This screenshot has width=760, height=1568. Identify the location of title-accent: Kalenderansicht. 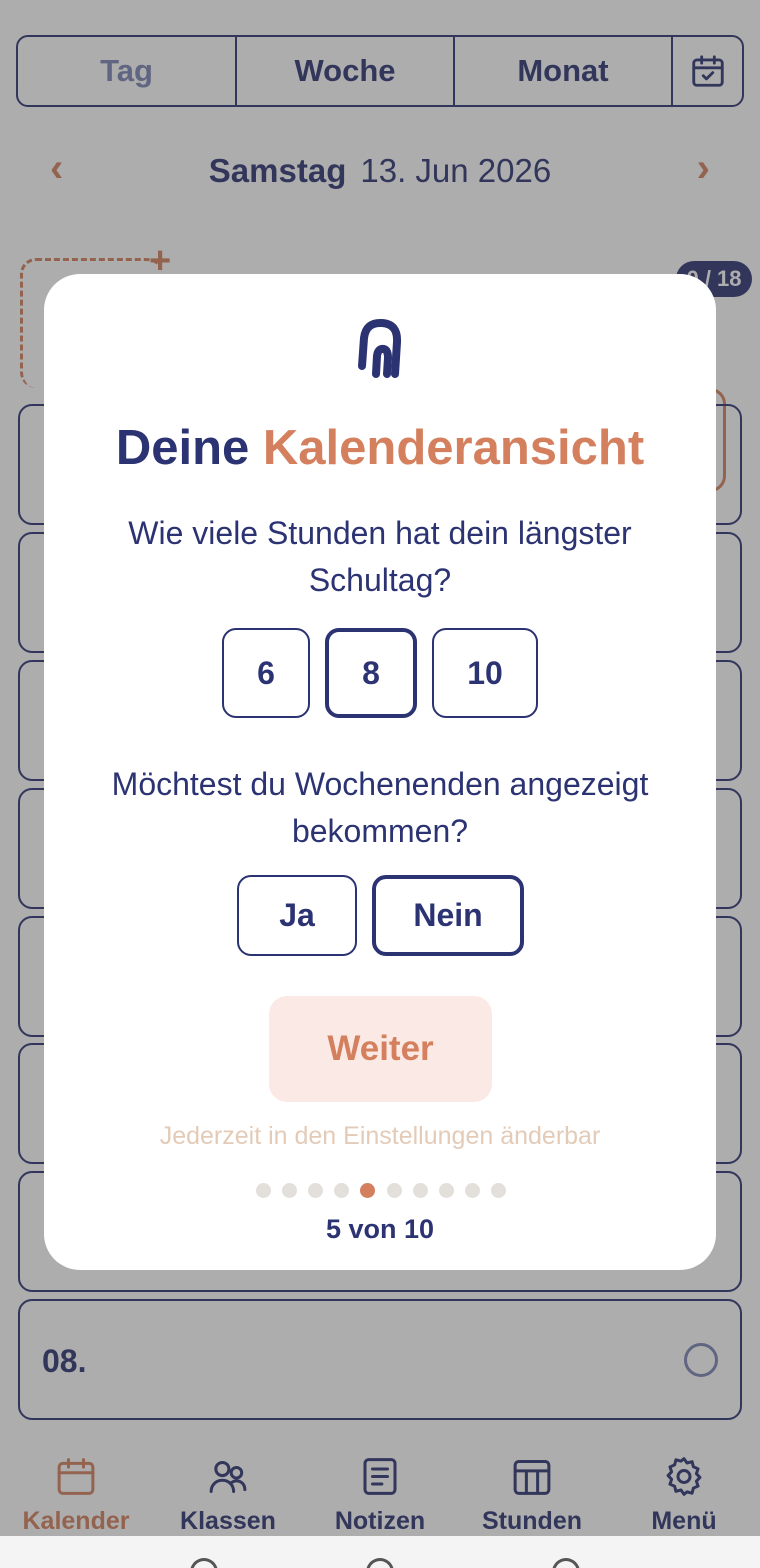
(453, 448).